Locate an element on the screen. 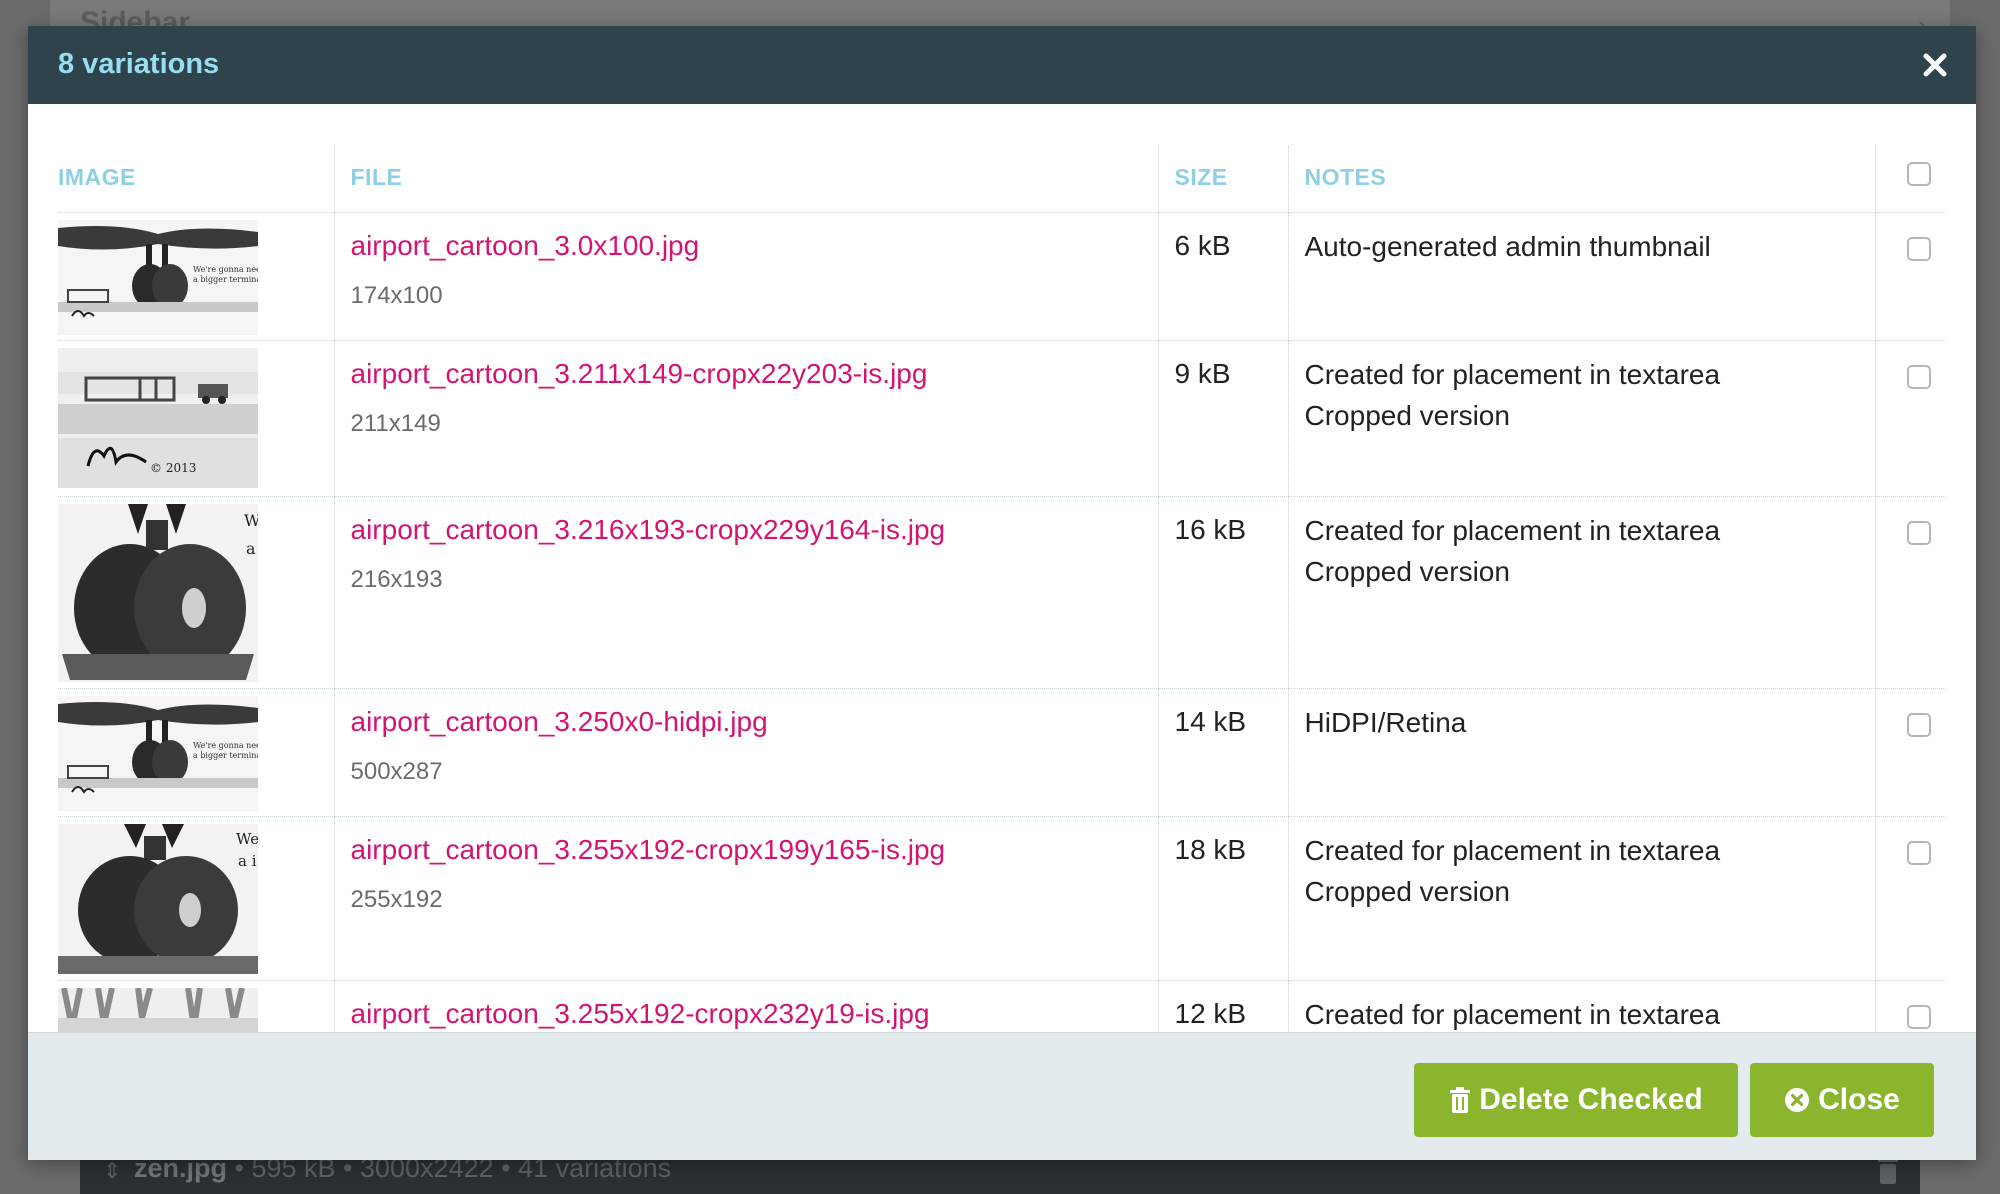 The image size is (2000, 1194). close-icon is located at coordinates (1935, 65).